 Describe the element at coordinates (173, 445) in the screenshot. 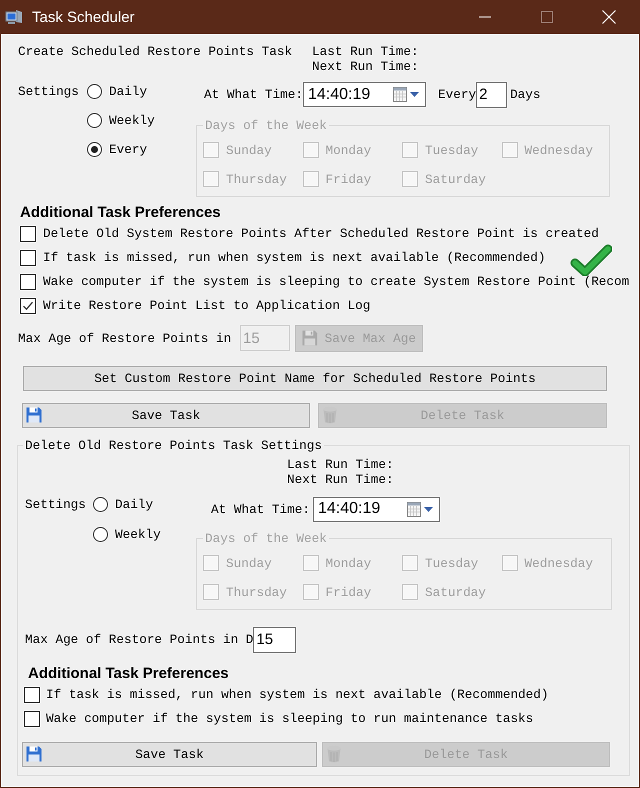

I see `group-title: Delete Old Restore Points Task Settings` at that location.